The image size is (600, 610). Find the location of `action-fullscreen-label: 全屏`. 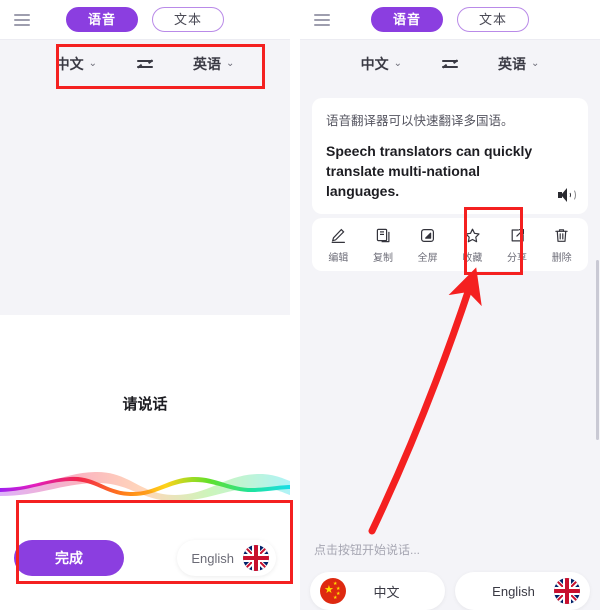

action-fullscreen-label: 全屏 is located at coordinates (427, 258).